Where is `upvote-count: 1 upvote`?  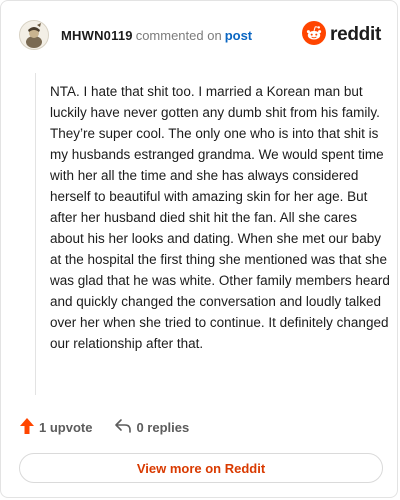 upvote-count: 1 upvote is located at coordinates (66, 427).